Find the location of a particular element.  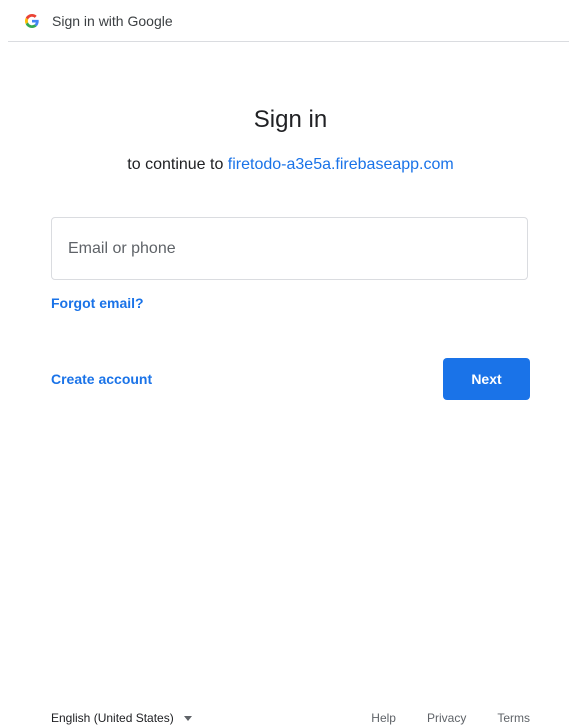

create-account-link: Create account is located at coordinates (101, 379).